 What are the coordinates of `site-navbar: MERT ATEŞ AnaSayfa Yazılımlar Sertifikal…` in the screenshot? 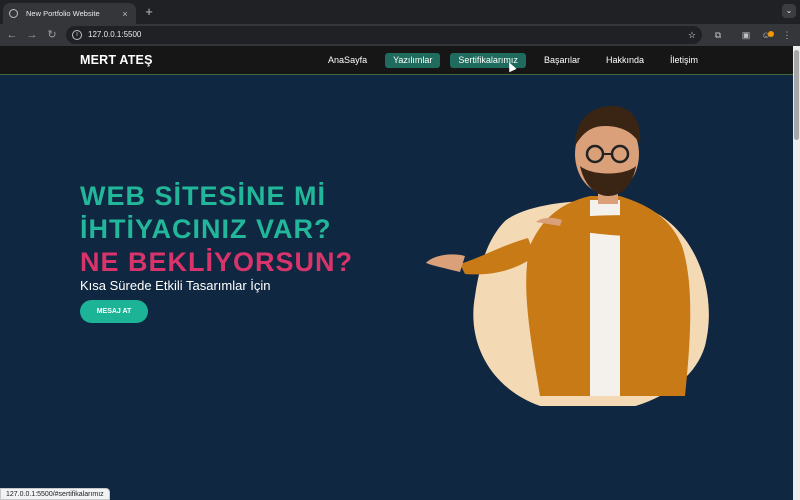 It's located at (396, 60).